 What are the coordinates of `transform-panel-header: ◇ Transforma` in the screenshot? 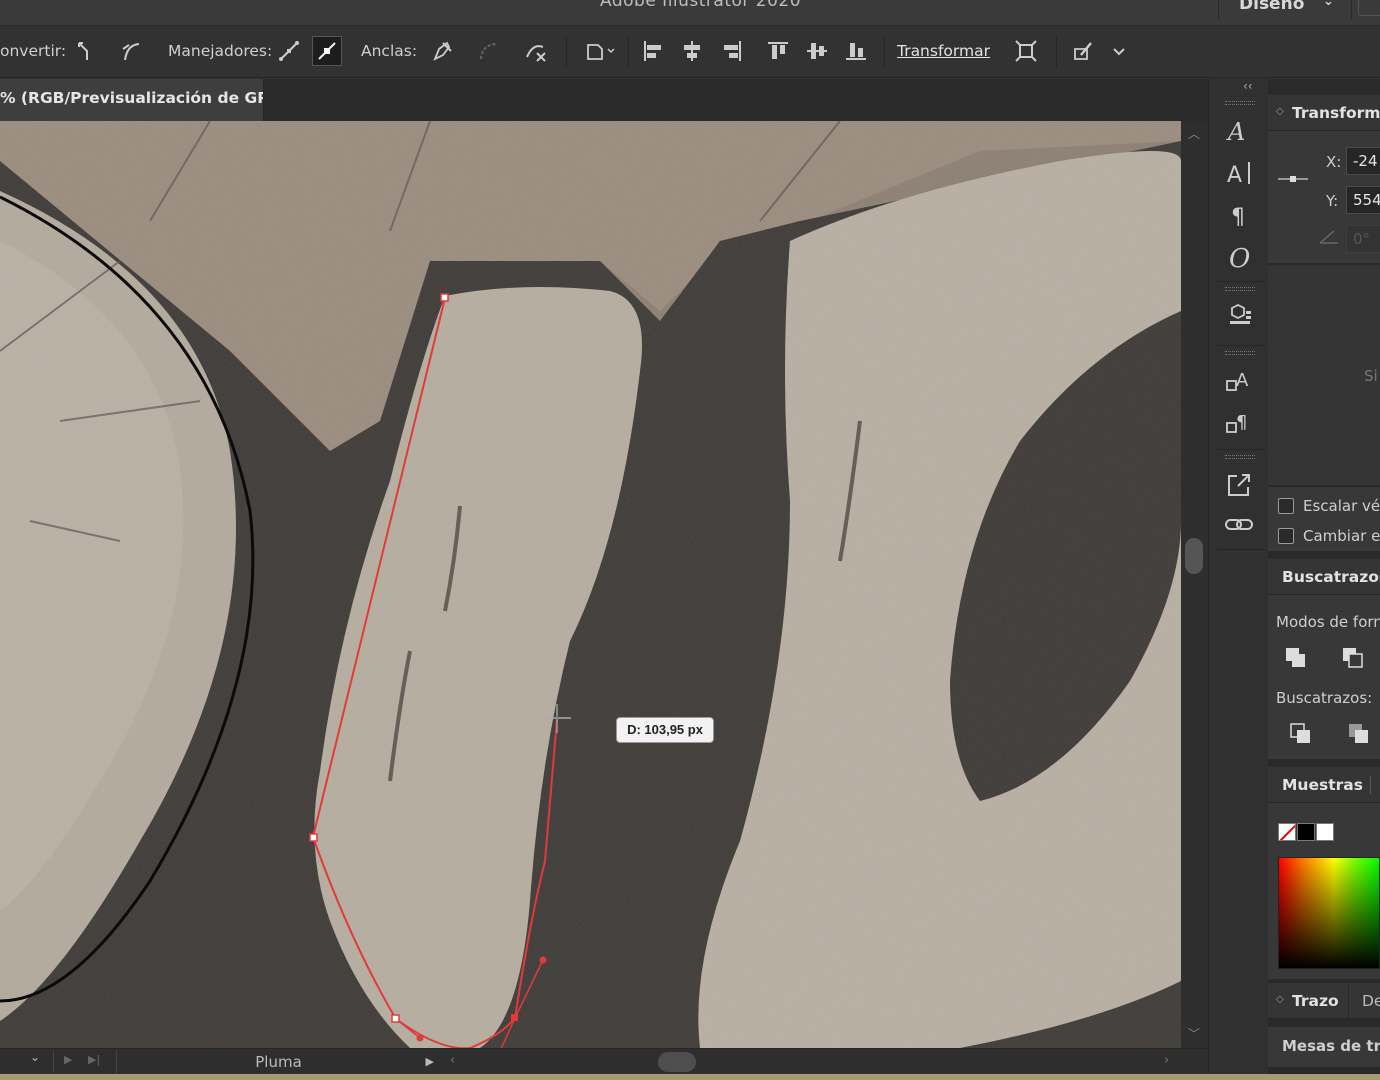 It's located at (1324, 113).